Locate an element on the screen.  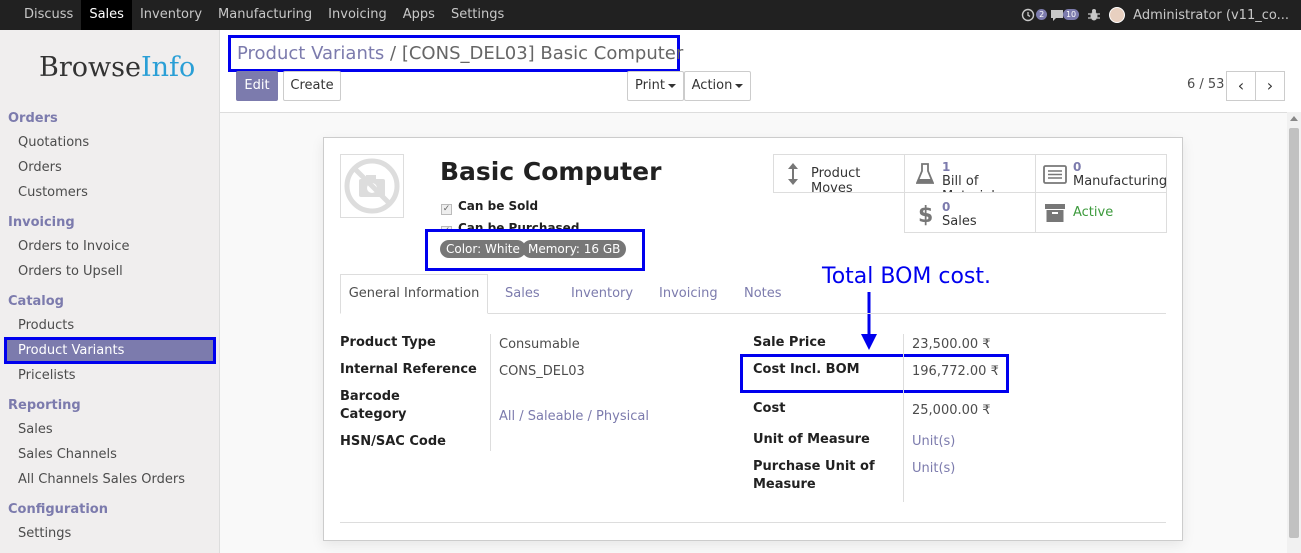
barcode-label: Barcode is located at coordinates (370, 396).